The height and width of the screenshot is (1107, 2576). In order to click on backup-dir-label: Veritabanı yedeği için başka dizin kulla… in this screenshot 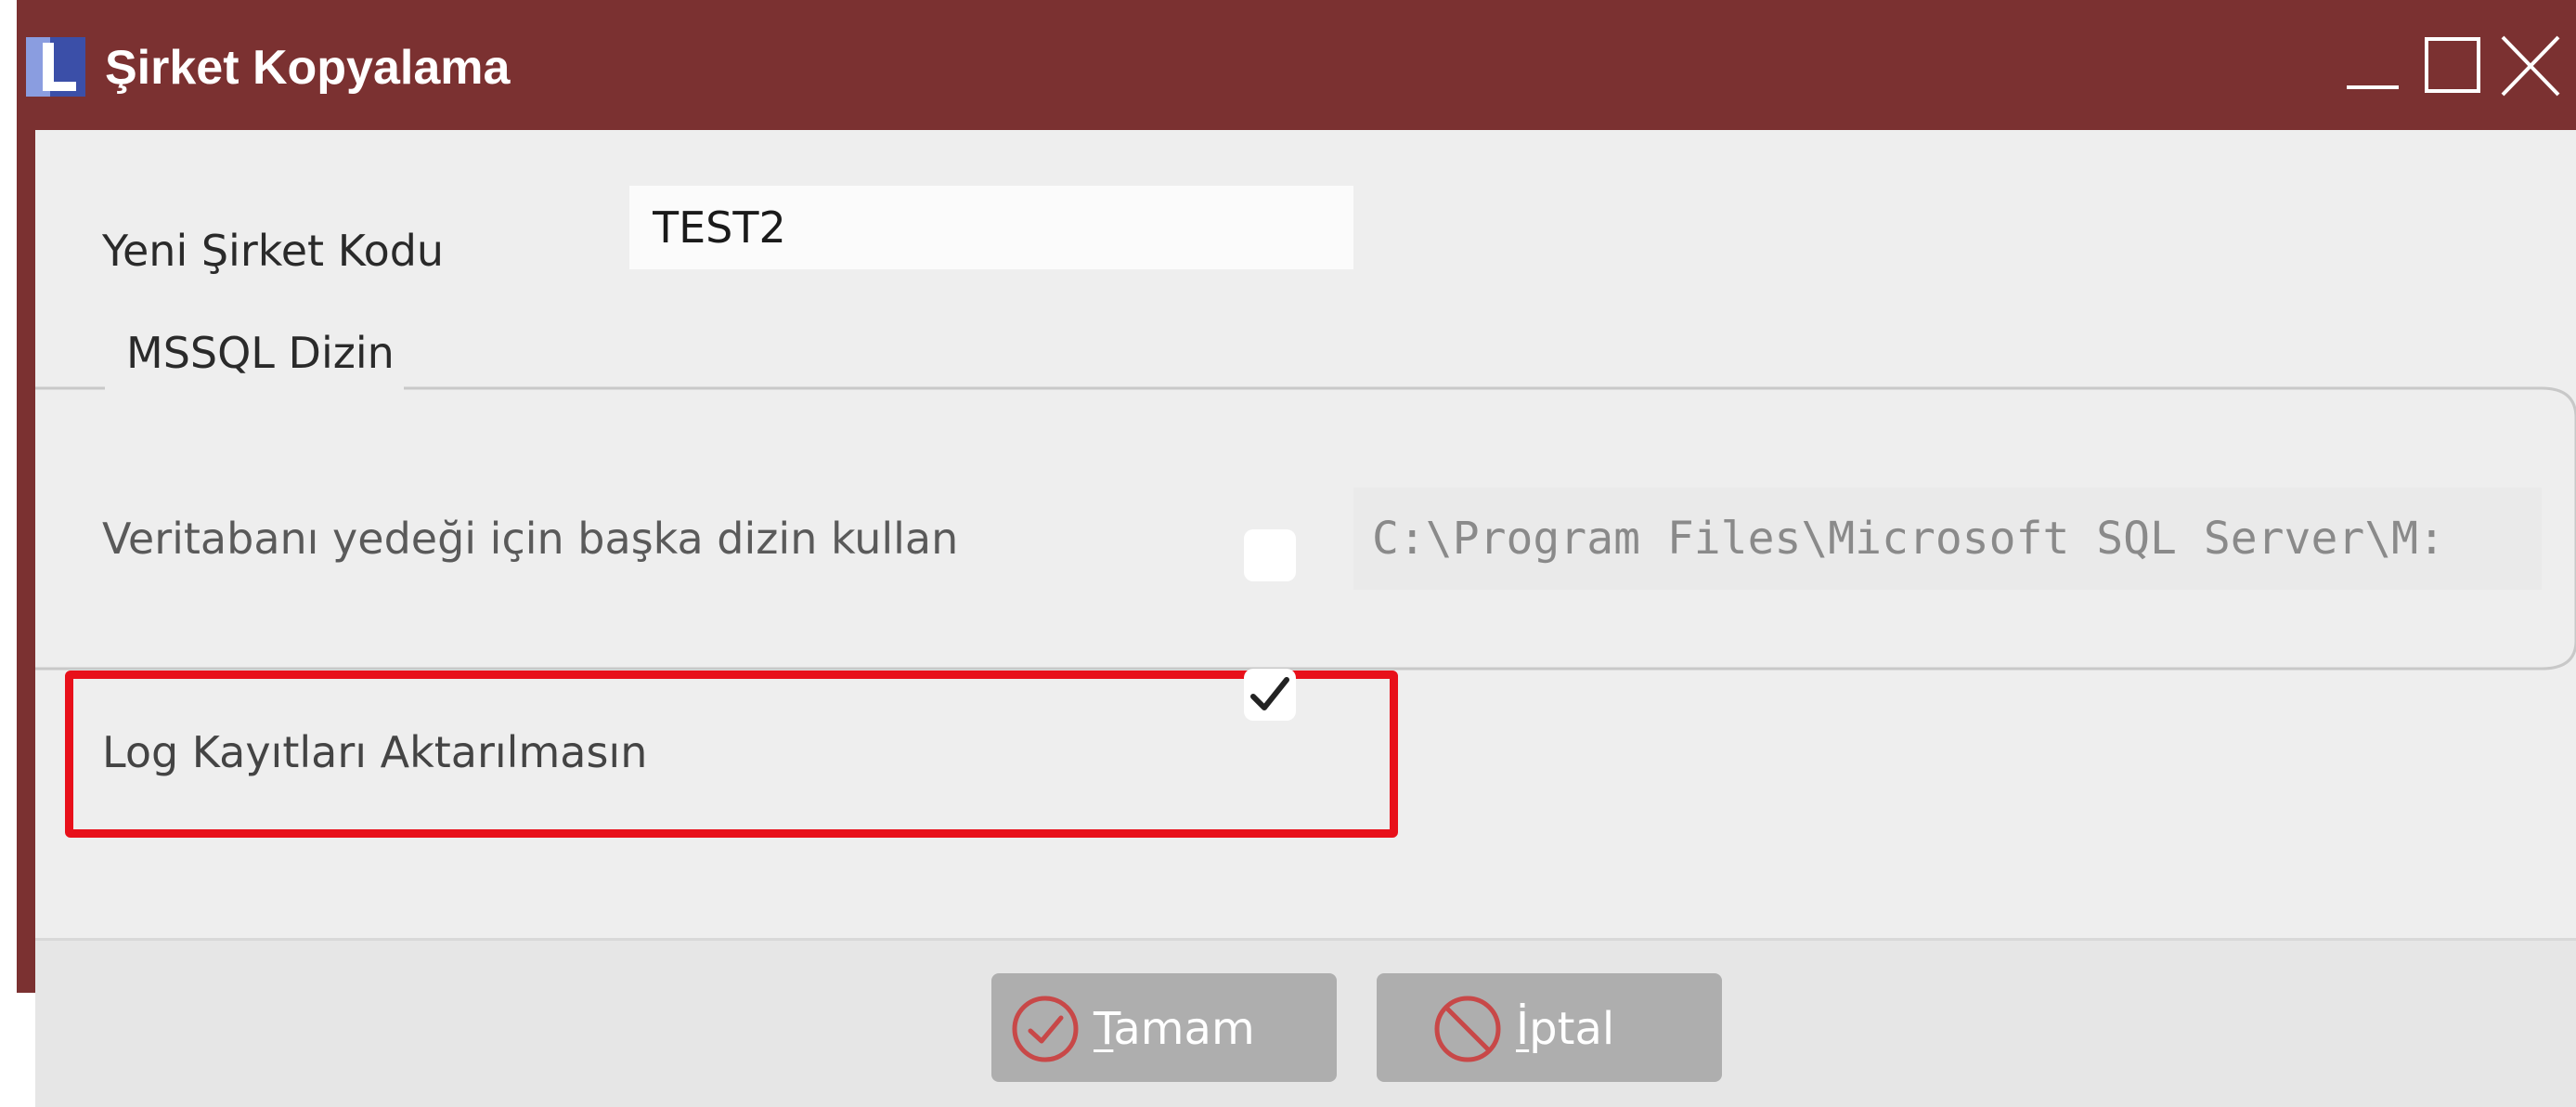, I will do `click(530, 539)`.